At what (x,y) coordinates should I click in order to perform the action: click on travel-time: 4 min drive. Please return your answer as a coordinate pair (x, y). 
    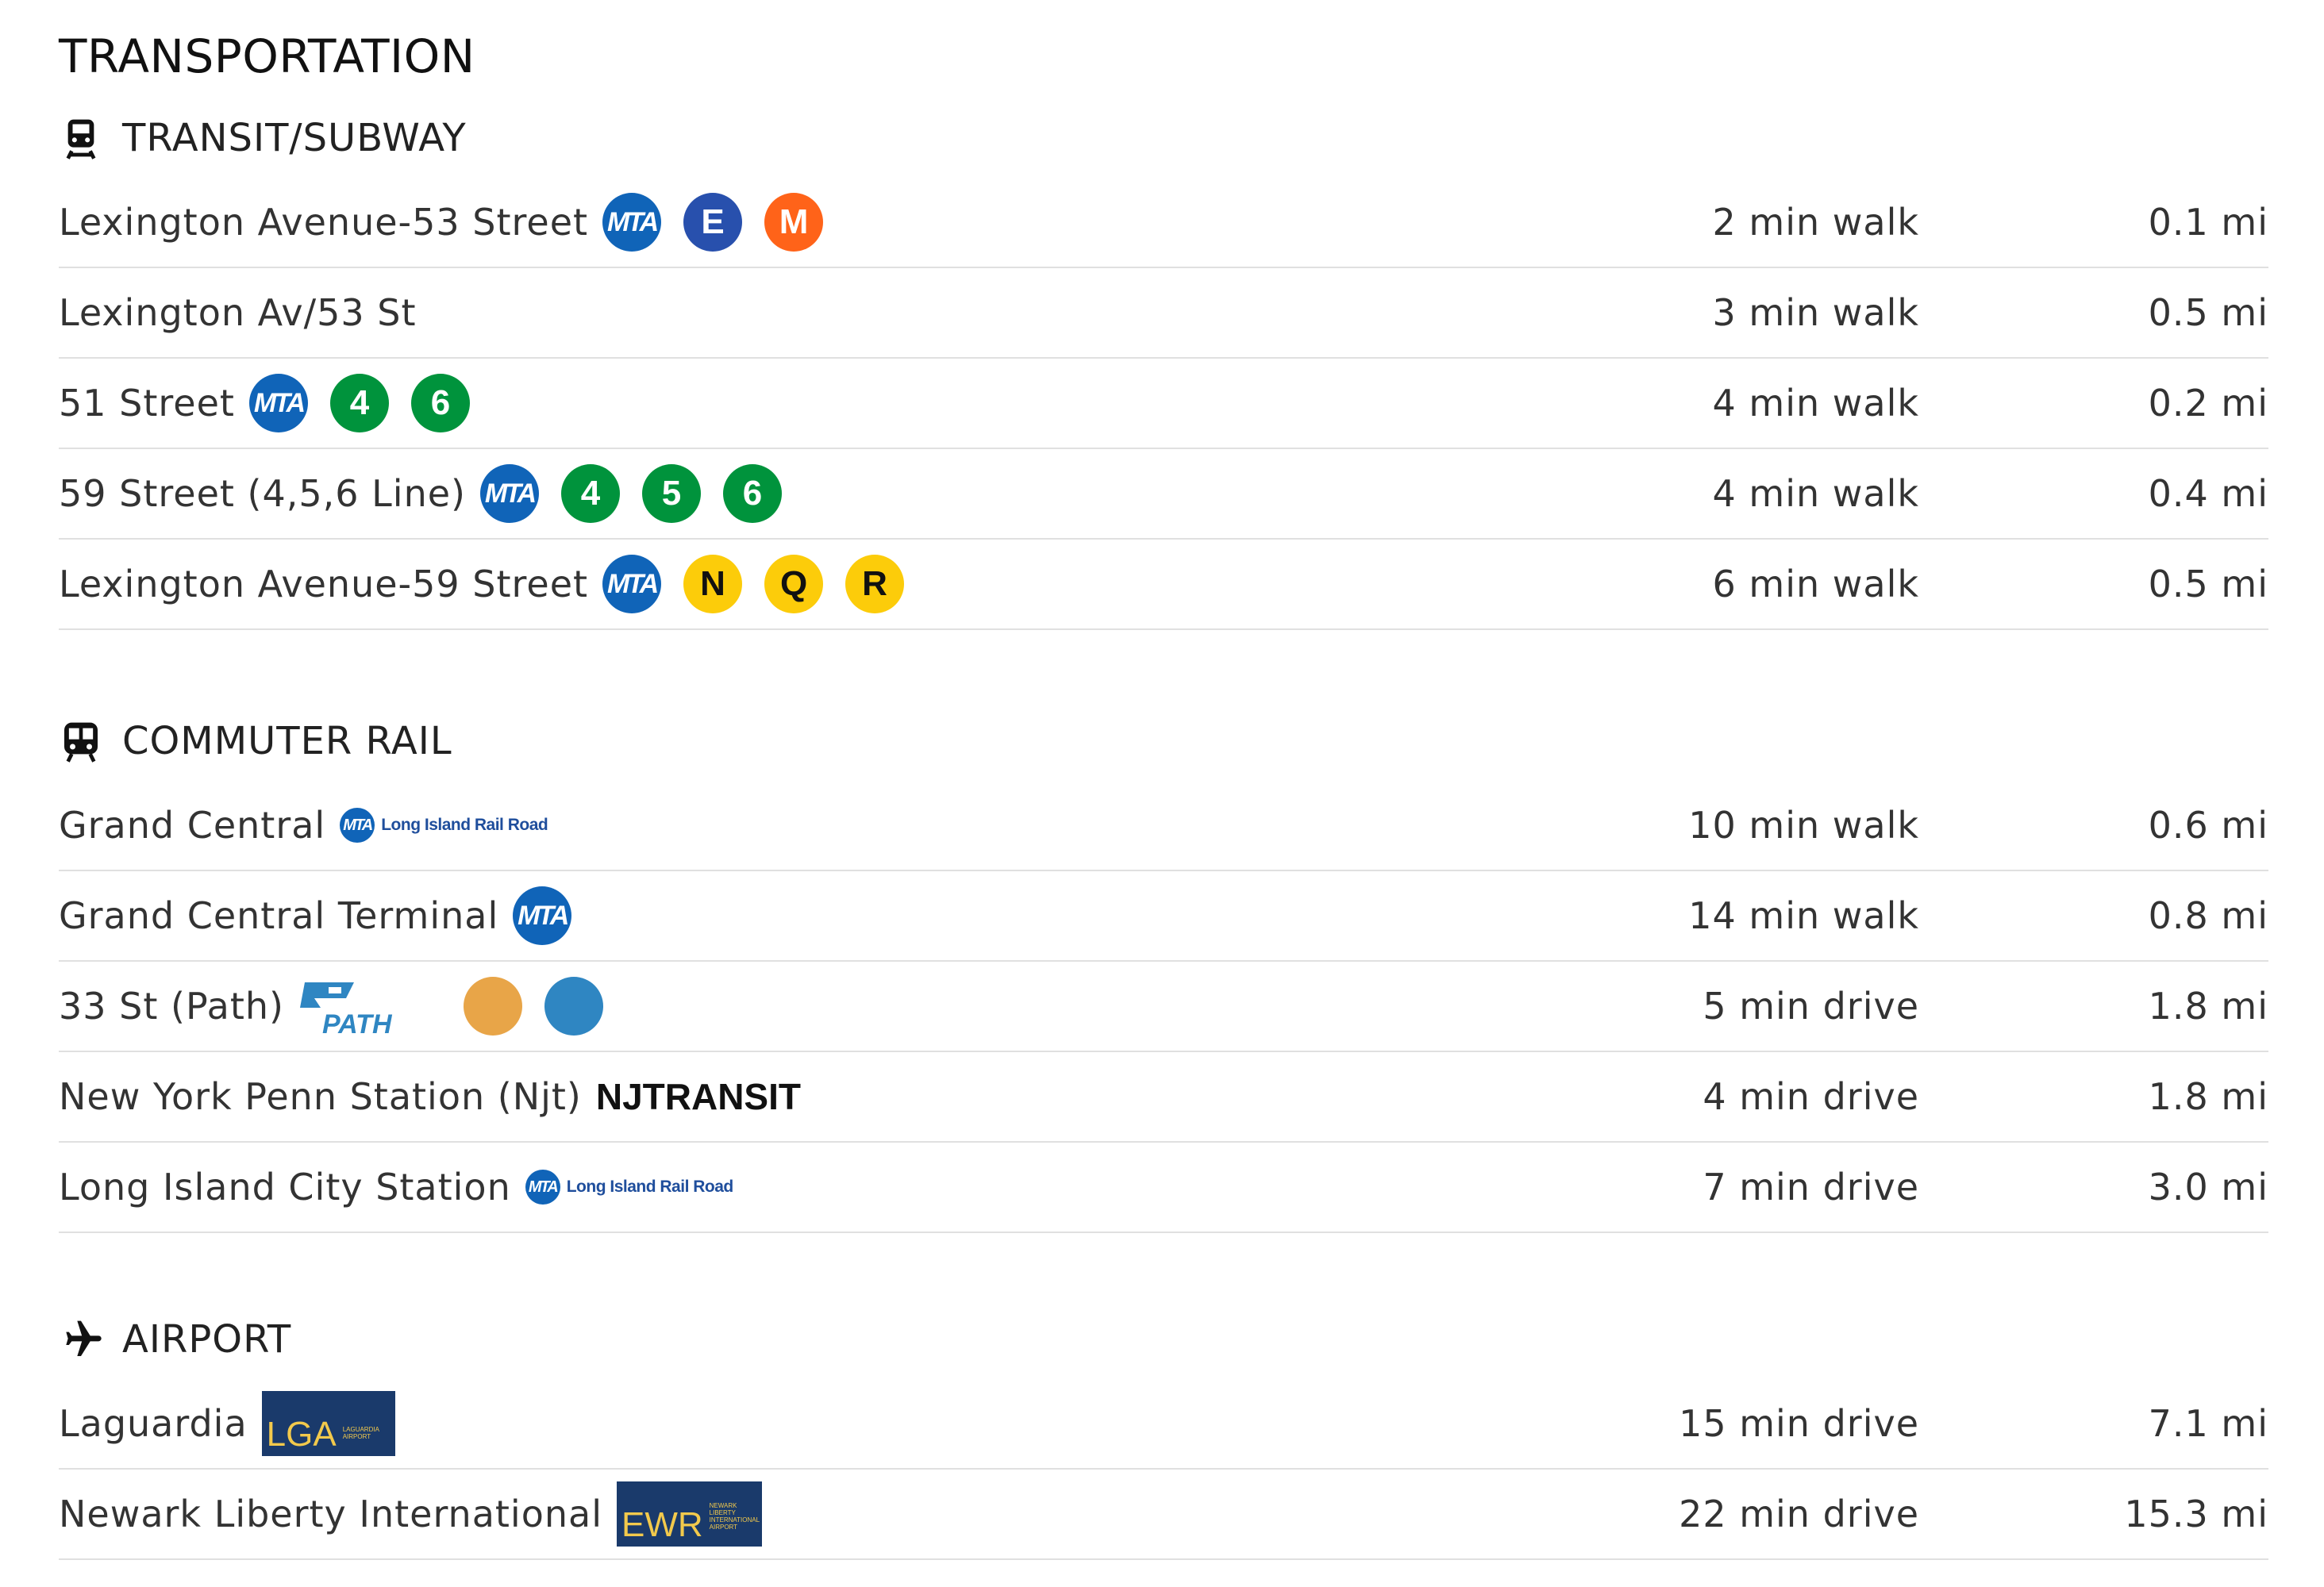
    Looking at the image, I should click on (1811, 1096).